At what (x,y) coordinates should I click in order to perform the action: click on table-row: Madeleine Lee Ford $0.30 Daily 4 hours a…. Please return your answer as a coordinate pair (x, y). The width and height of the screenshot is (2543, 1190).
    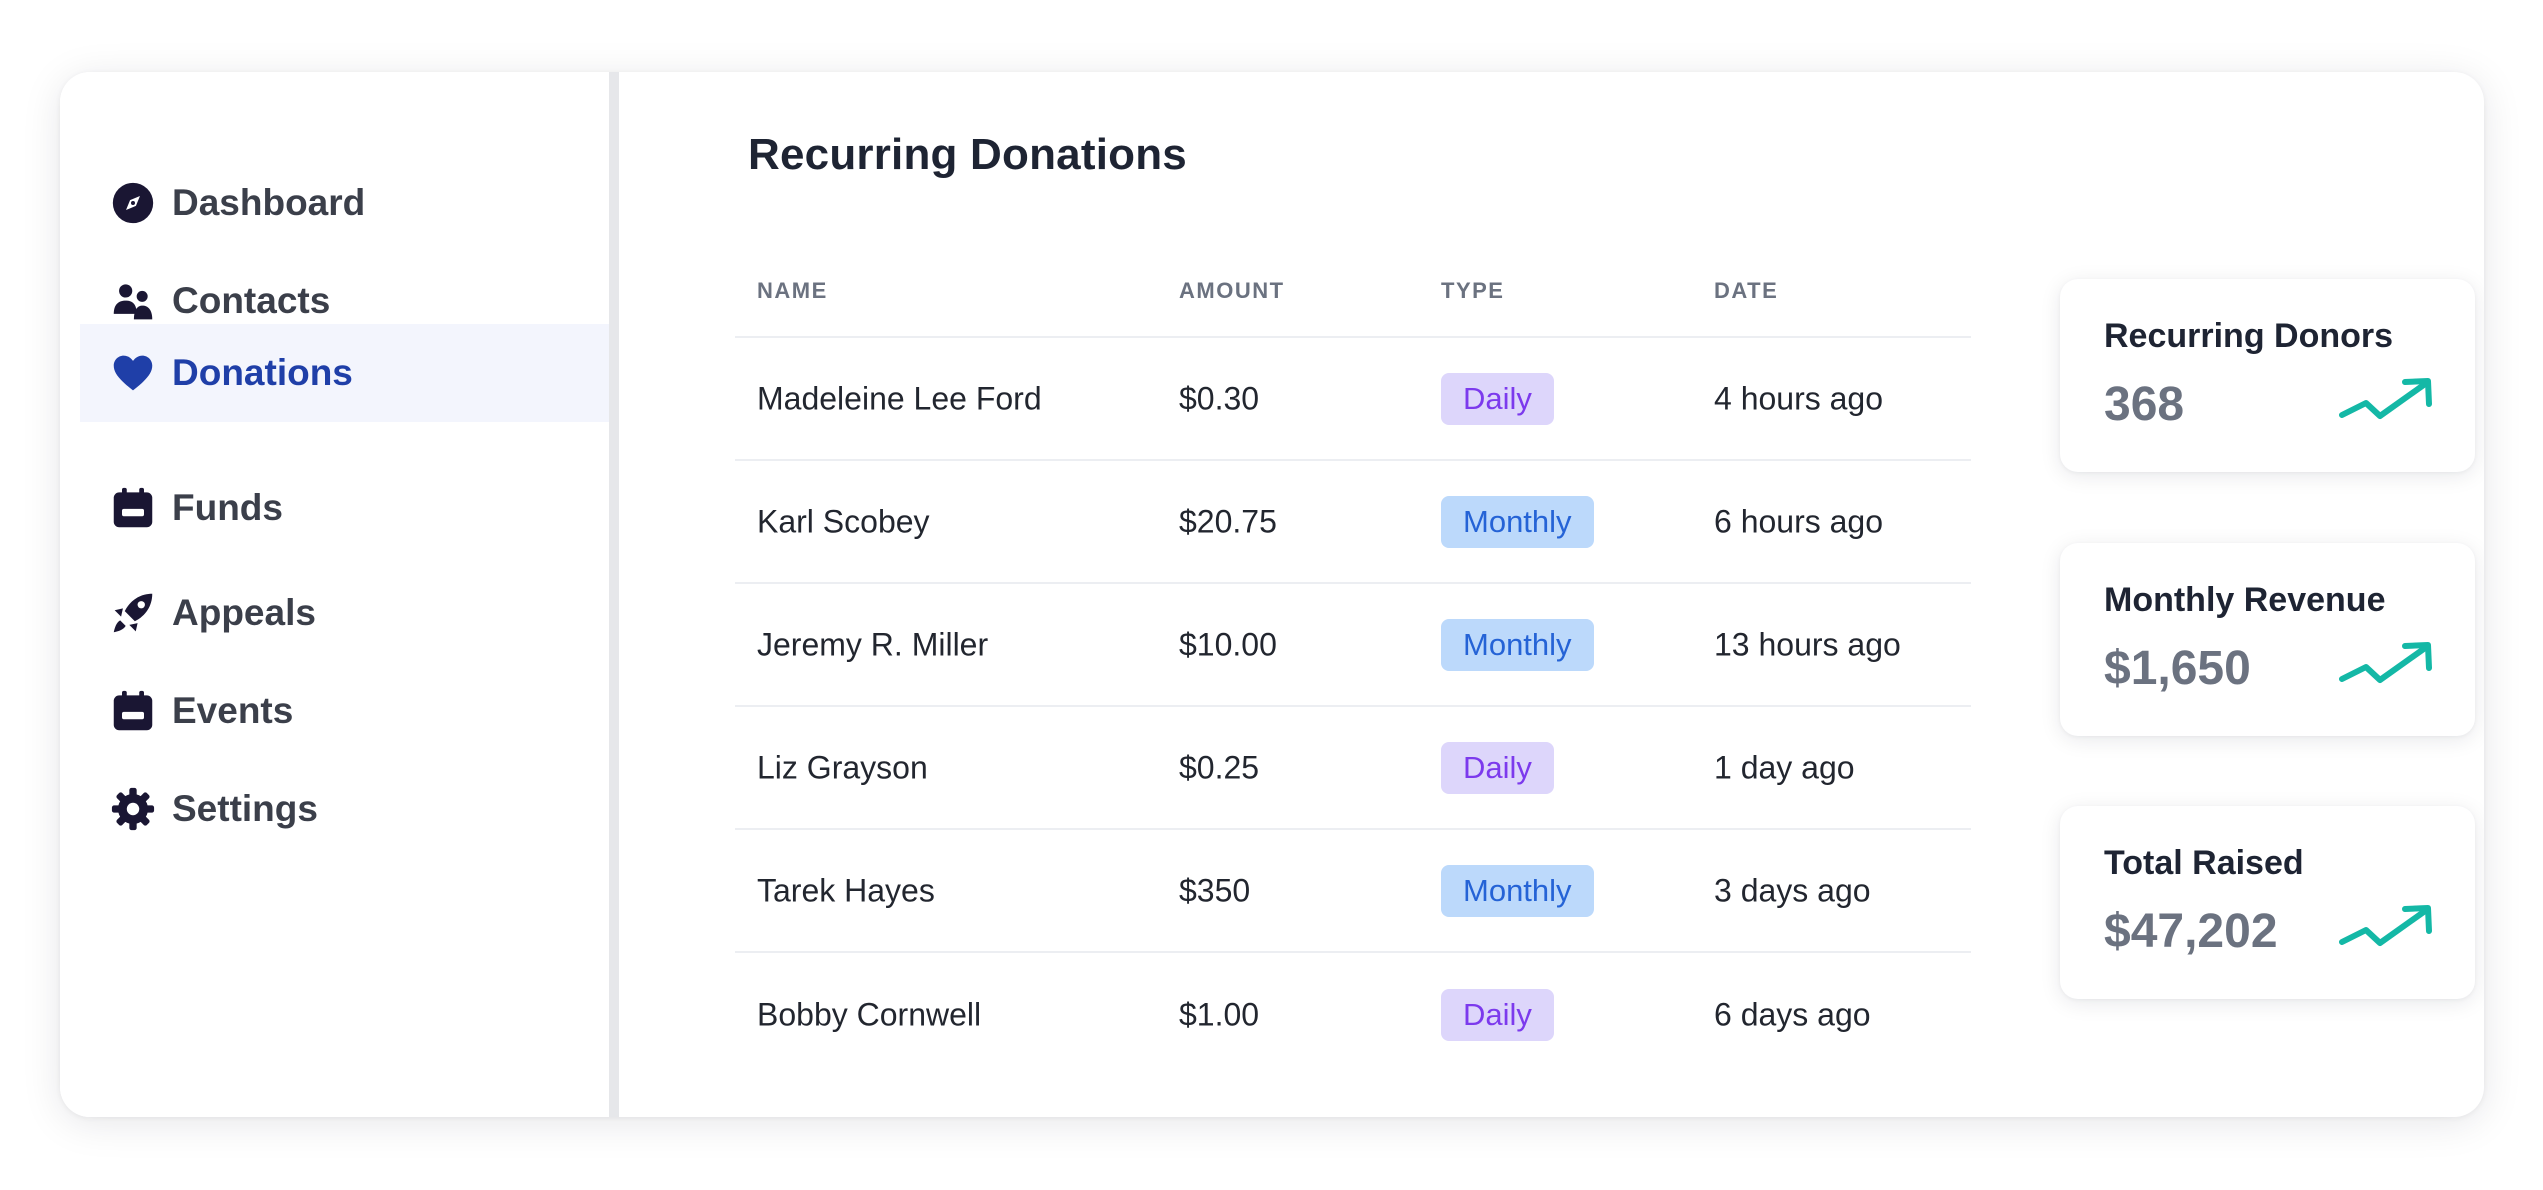
    Looking at the image, I should click on (1353, 399).